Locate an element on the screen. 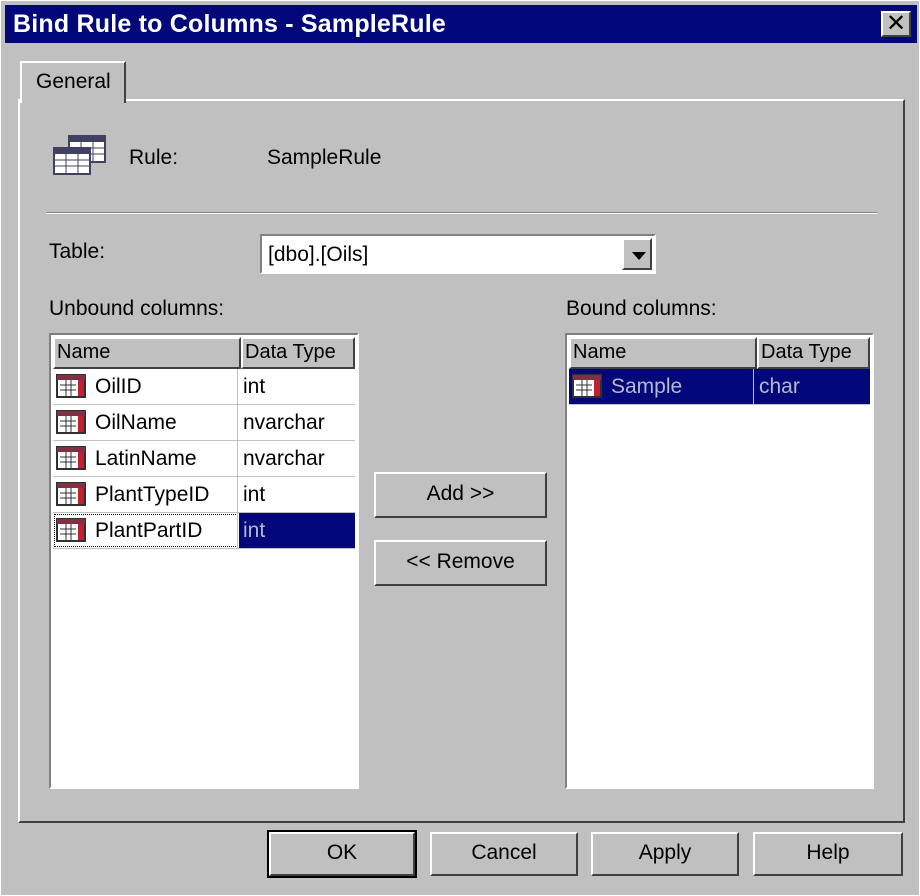 This screenshot has height=896, width=920. remove-button: << Remove is located at coordinates (460, 563).